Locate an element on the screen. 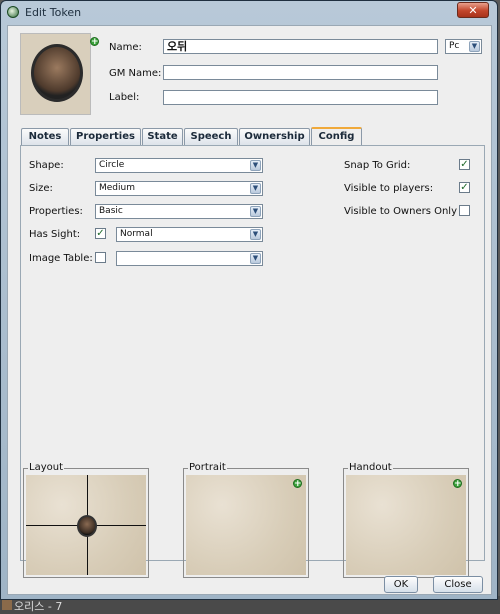 The width and height of the screenshot is (500, 614). name-field: 오뒤 is located at coordinates (300, 46).